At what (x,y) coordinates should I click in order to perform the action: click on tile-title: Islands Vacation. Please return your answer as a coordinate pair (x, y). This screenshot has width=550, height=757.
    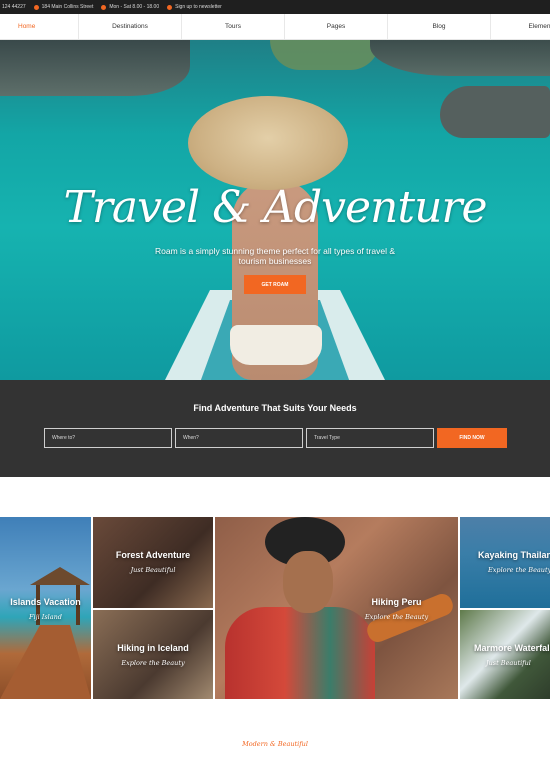
    Looking at the image, I should click on (45, 602).